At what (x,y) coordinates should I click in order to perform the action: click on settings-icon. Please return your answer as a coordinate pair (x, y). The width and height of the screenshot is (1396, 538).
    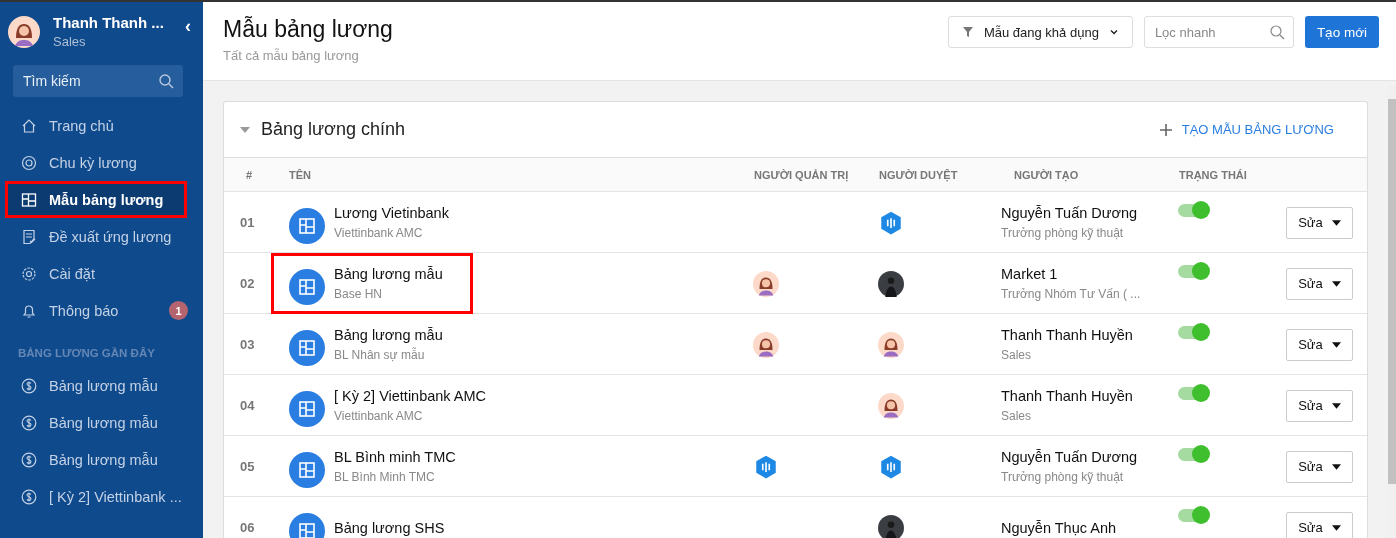
    Looking at the image, I should click on (29, 273).